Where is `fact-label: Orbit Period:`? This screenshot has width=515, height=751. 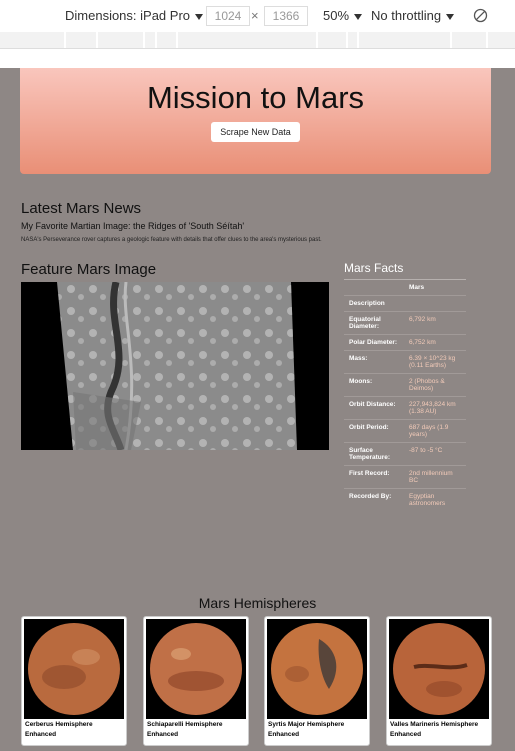 fact-label: Orbit Period: is located at coordinates (374, 431).